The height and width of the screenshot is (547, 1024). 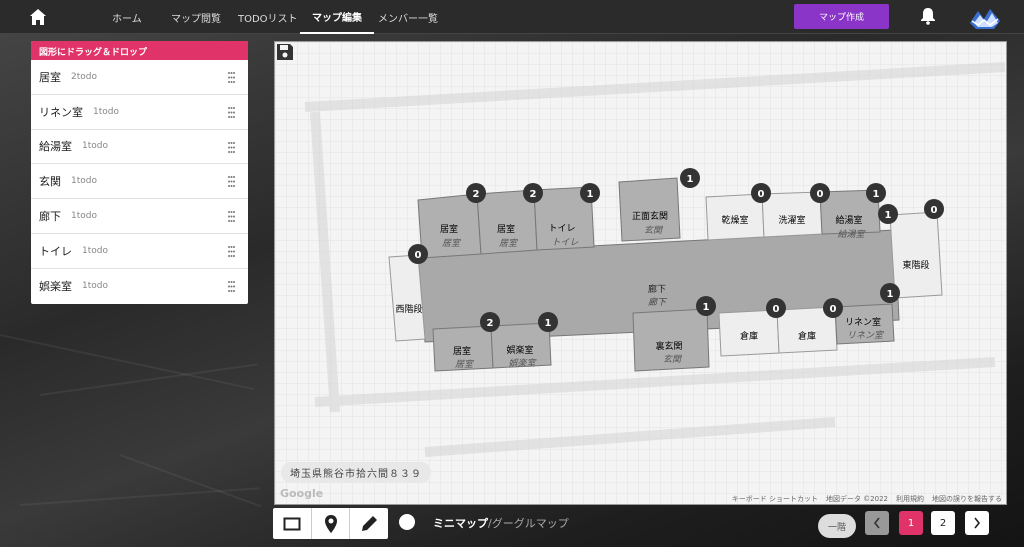 I want to click on room-kyoshitsu-3: 居室 居室, so click(x=463, y=348).